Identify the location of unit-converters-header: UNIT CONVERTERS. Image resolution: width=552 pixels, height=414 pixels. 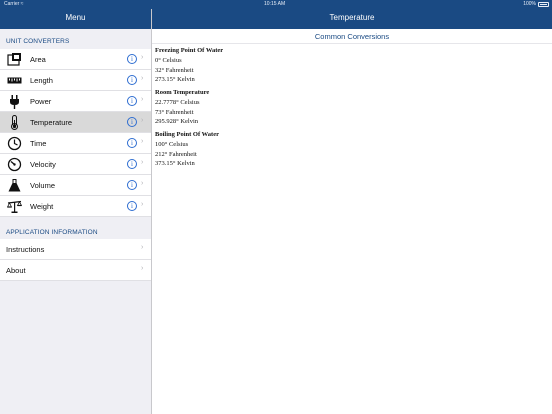
(38, 41).